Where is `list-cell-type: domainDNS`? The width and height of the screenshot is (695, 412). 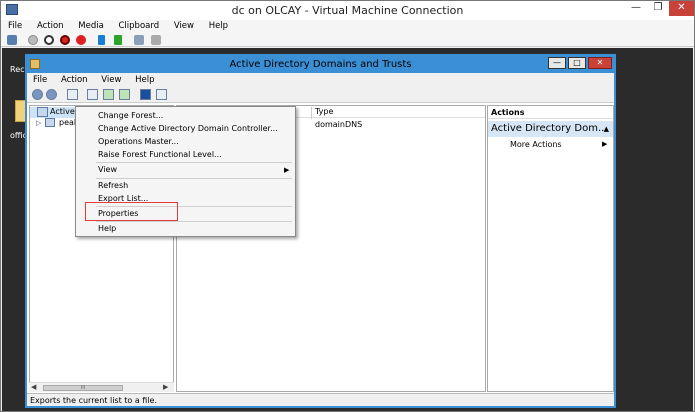 list-cell-type: domainDNS is located at coordinates (338, 124).